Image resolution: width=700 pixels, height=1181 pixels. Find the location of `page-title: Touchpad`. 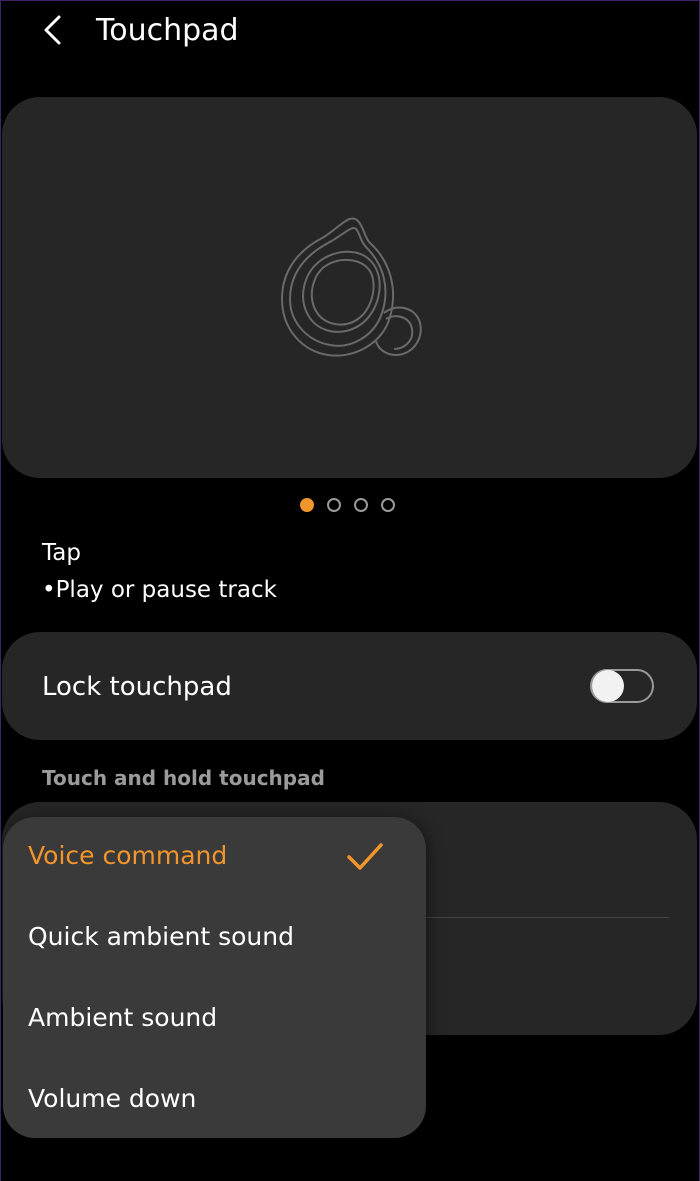

page-title: Touchpad is located at coordinates (167, 30).